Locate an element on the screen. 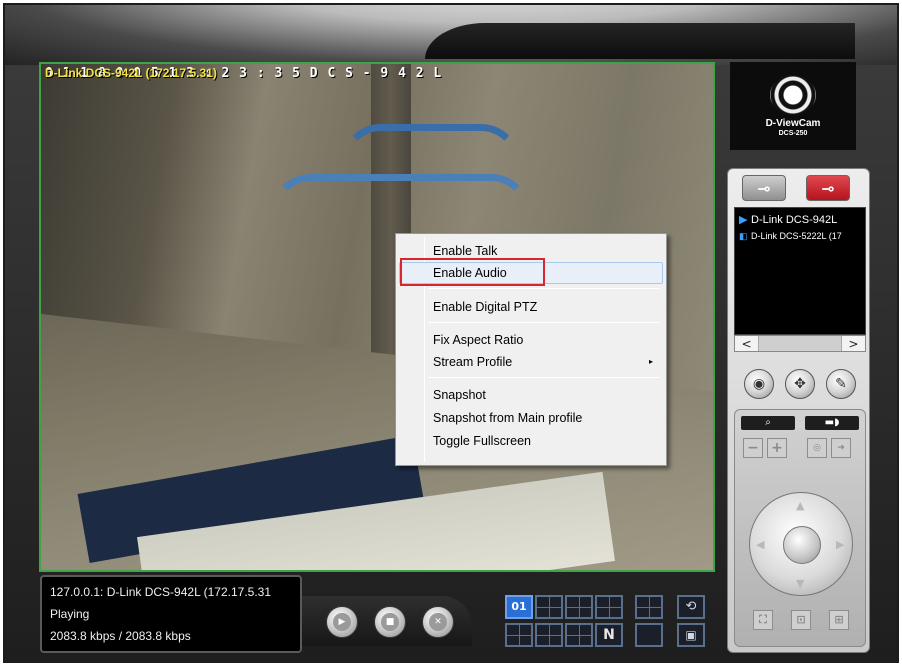 Image resolution: width=902 pixels, height=666 pixels. chrome-accent is located at coordinates (640, 41).